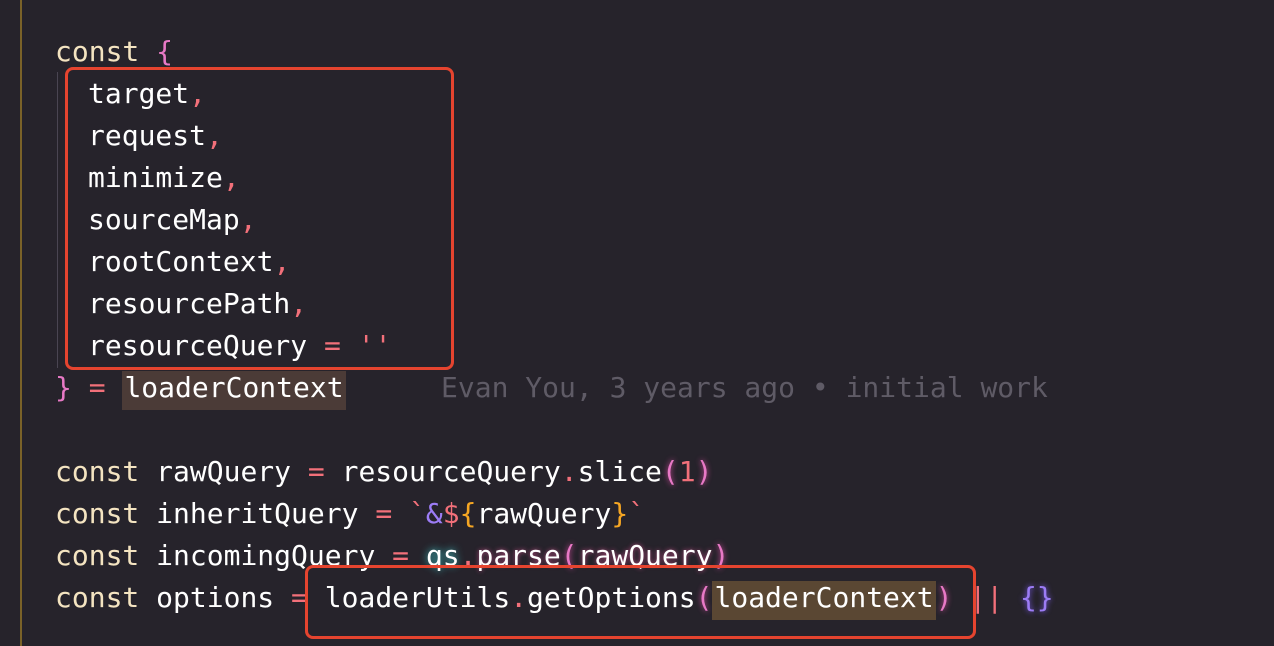 The image size is (1274, 646). Describe the element at coordinates (434, 513) in the screenshot. I see `template-text: &` at that location.